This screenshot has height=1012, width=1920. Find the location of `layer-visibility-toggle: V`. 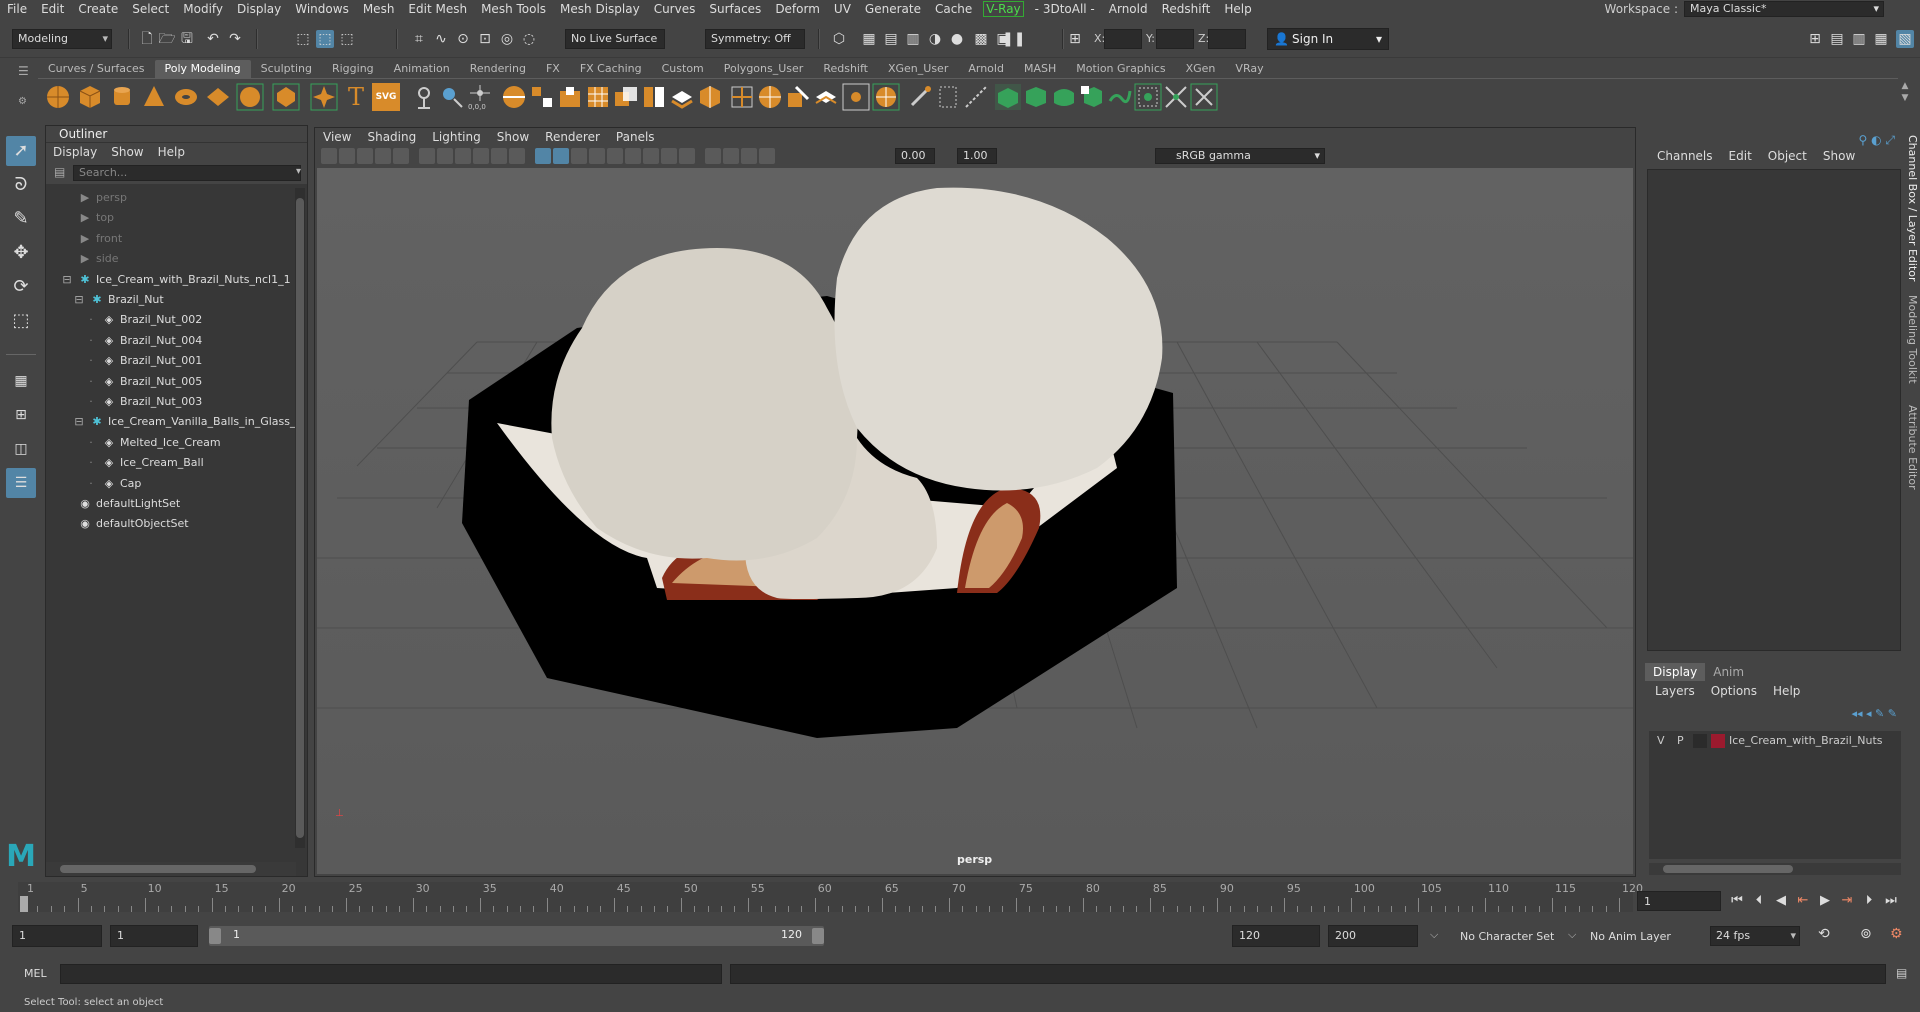

layer-visibility-toggle: V is located at coordinates (1661, 741).